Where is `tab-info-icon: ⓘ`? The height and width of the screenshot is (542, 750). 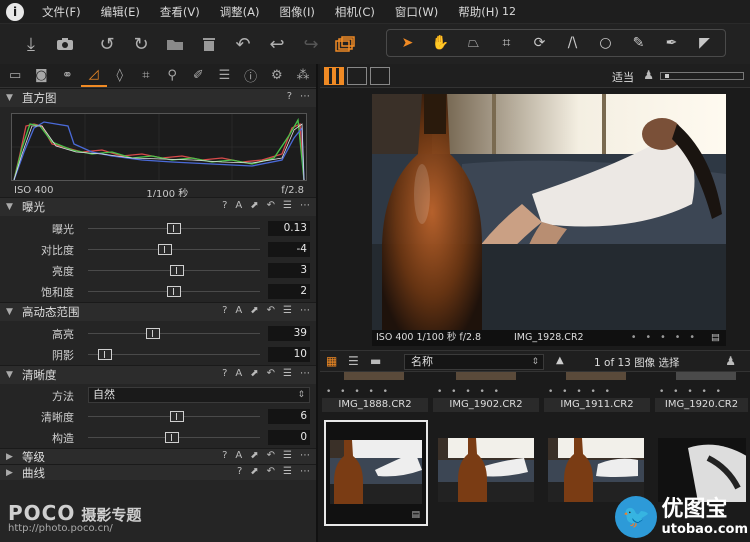 tab-info-icon: ⓘ is located at coordinates (251, 76).